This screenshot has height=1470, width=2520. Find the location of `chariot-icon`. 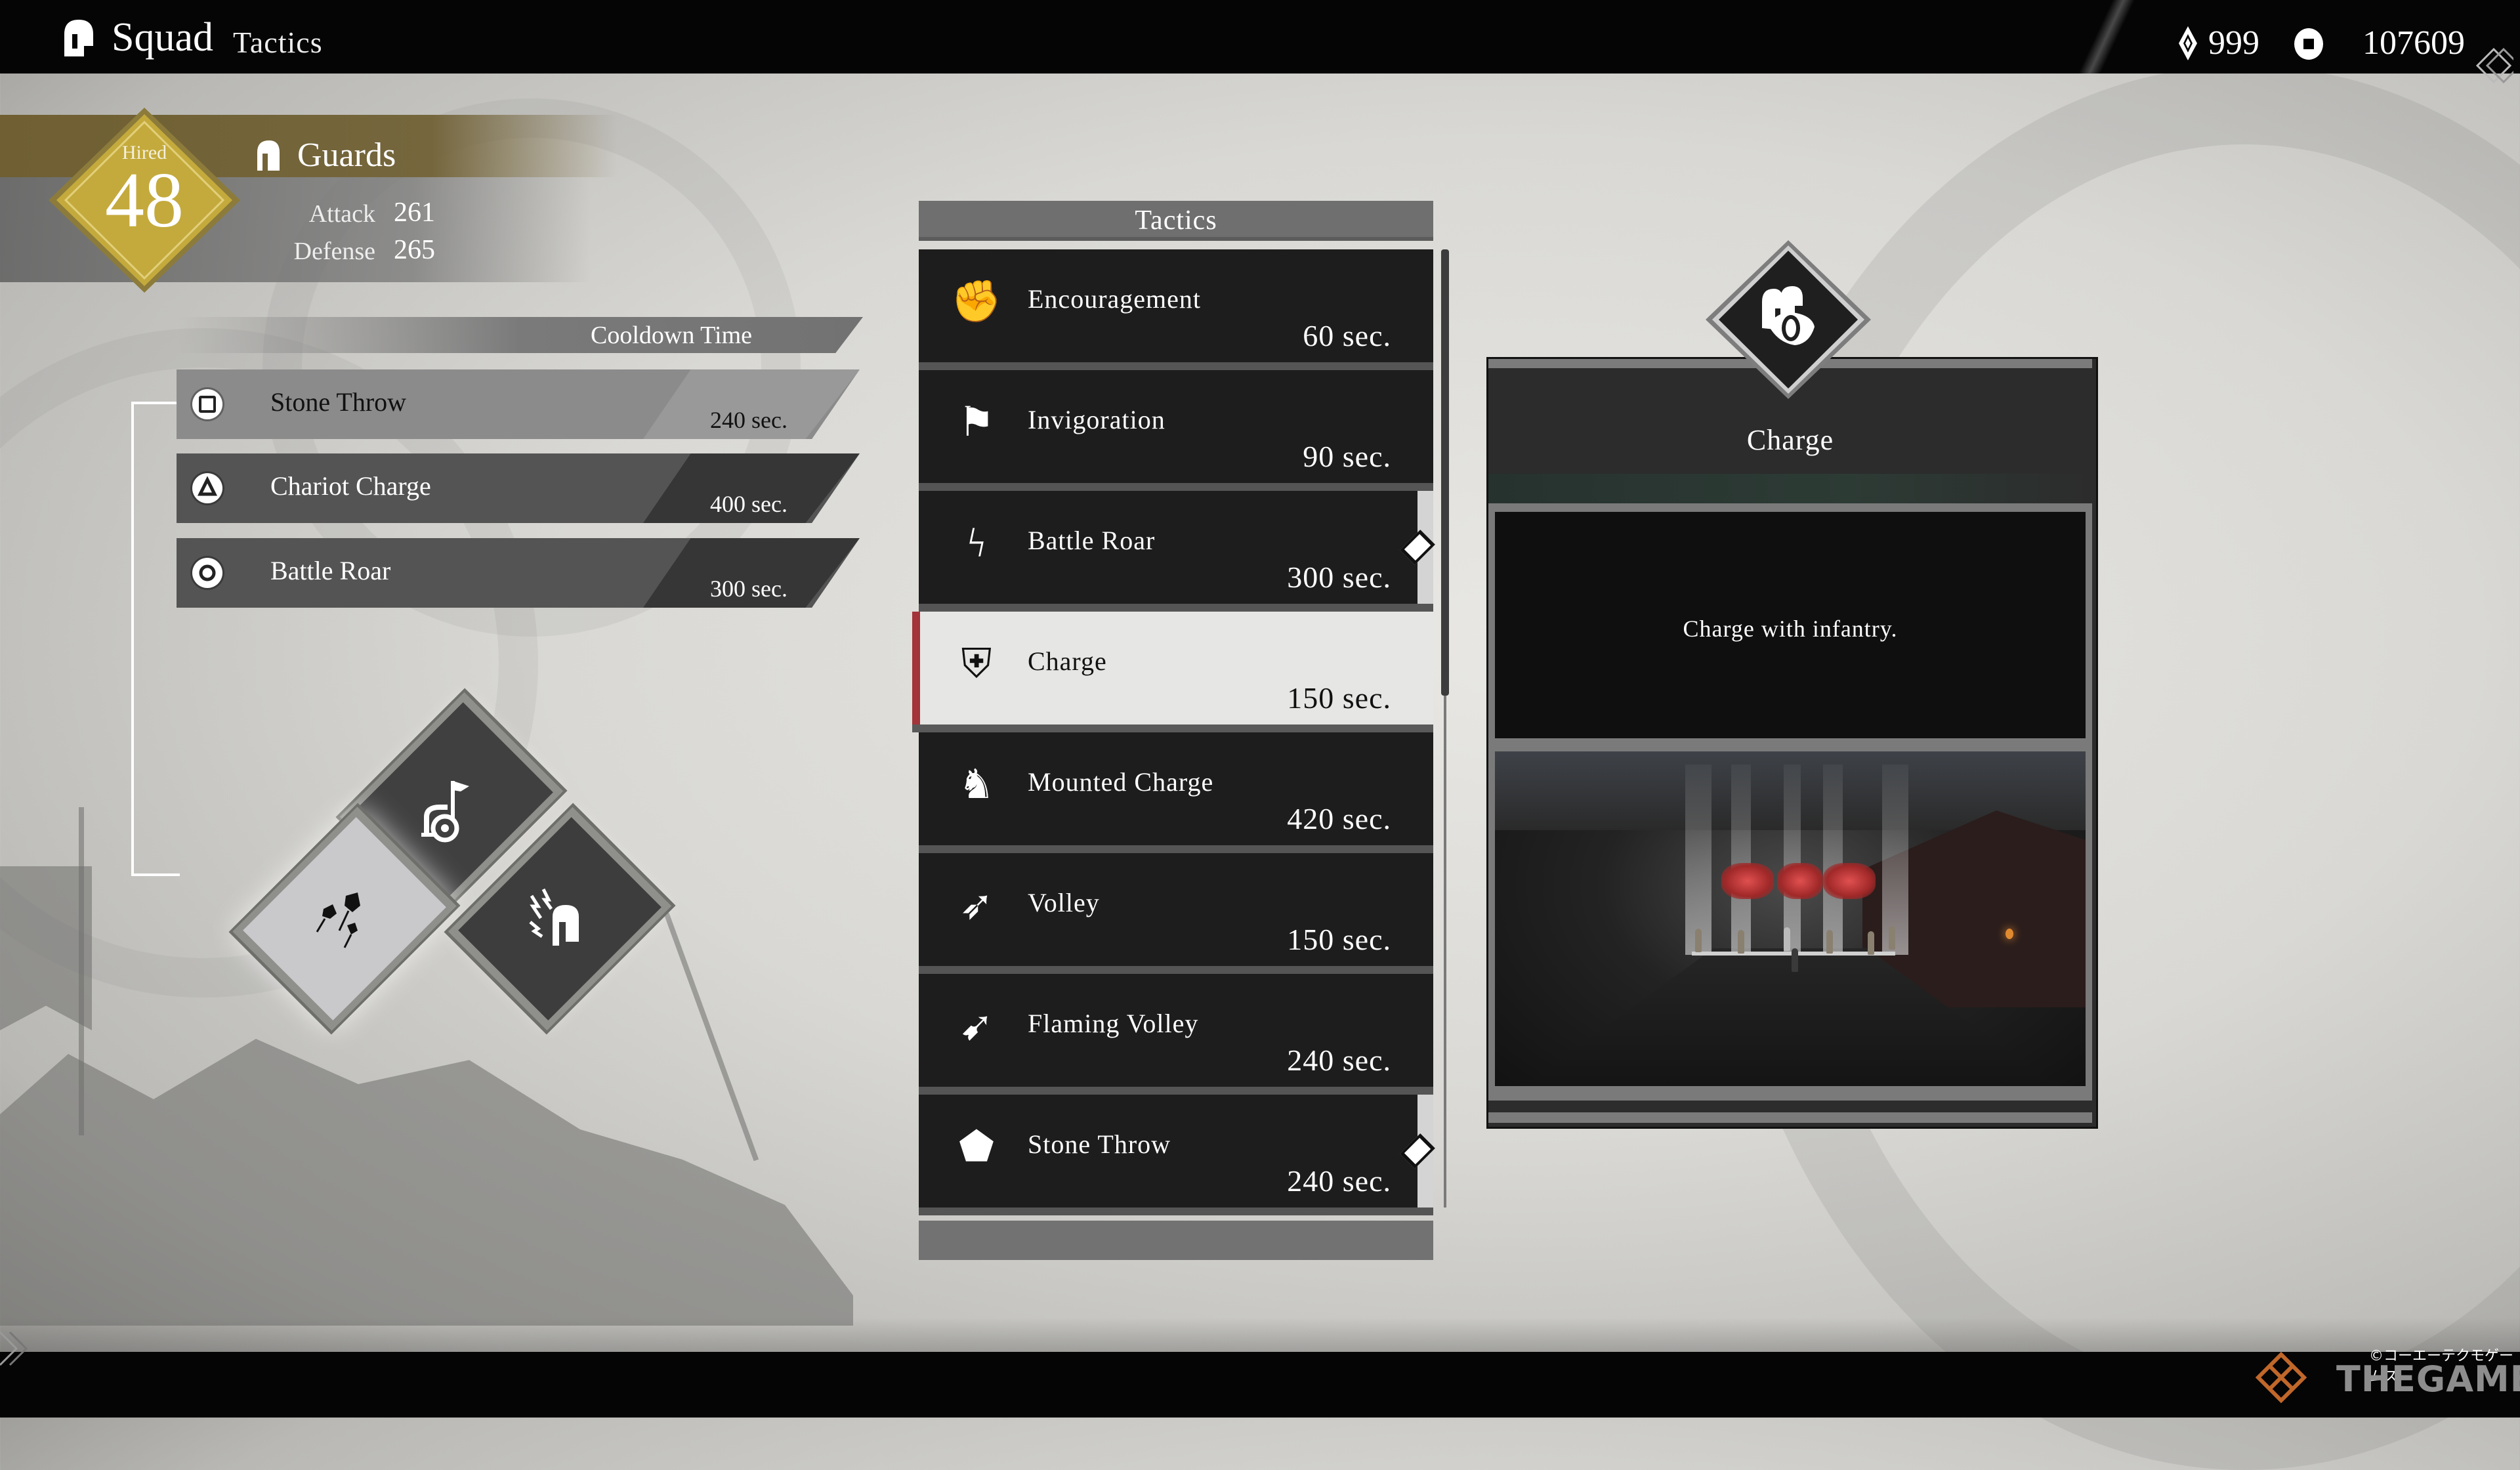

chariot-icon is located at coordinates (449, 810).